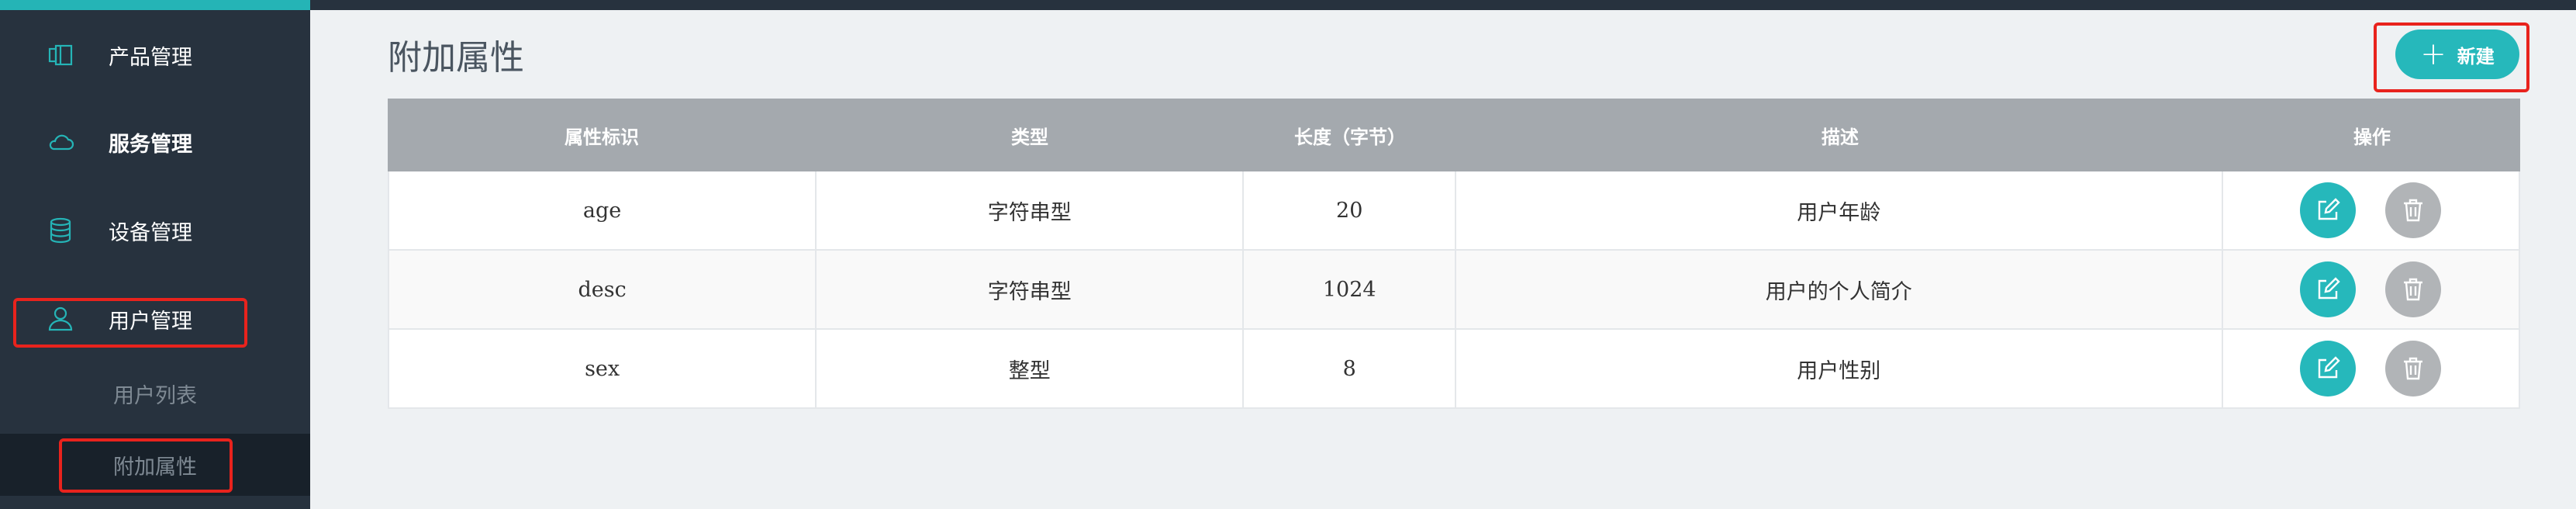 Image resolution: width=2576 pixels, height=509 pixels. Describe the element at coordinates (150, 321) in the screenshot. I see `sidebar-item-label: 用户管理` at that location.